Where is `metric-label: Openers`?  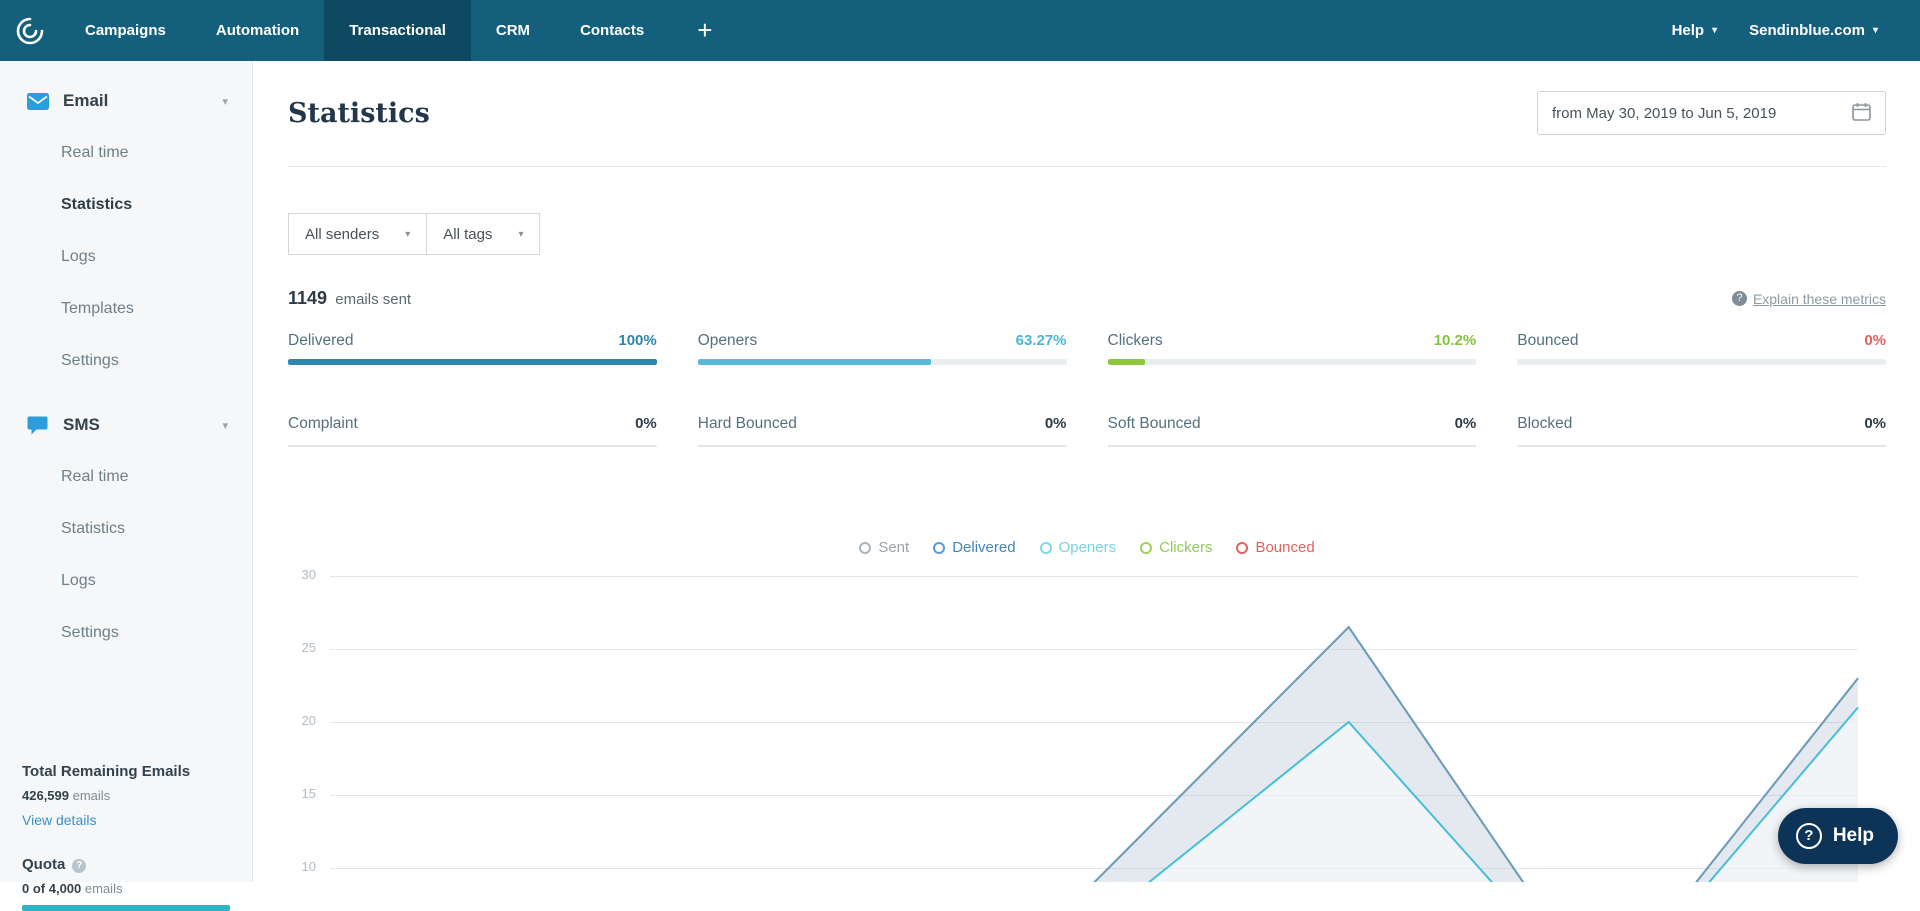
metric-label: Openers is located at coordinates (727, 340).